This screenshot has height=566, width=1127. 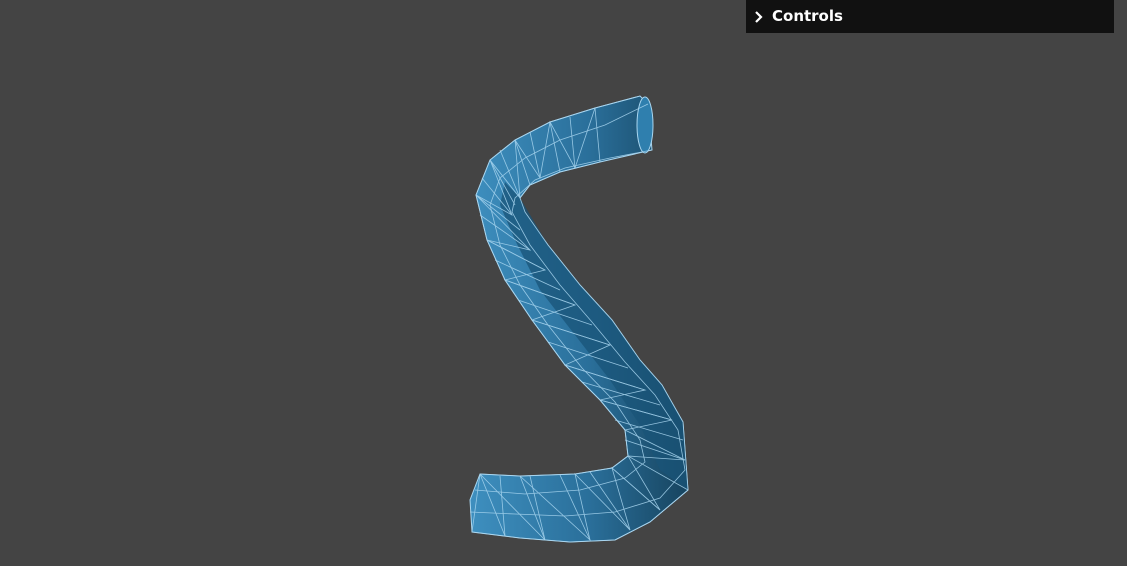 I want to click on controls-label: Controls, so click(x=807, y=16).